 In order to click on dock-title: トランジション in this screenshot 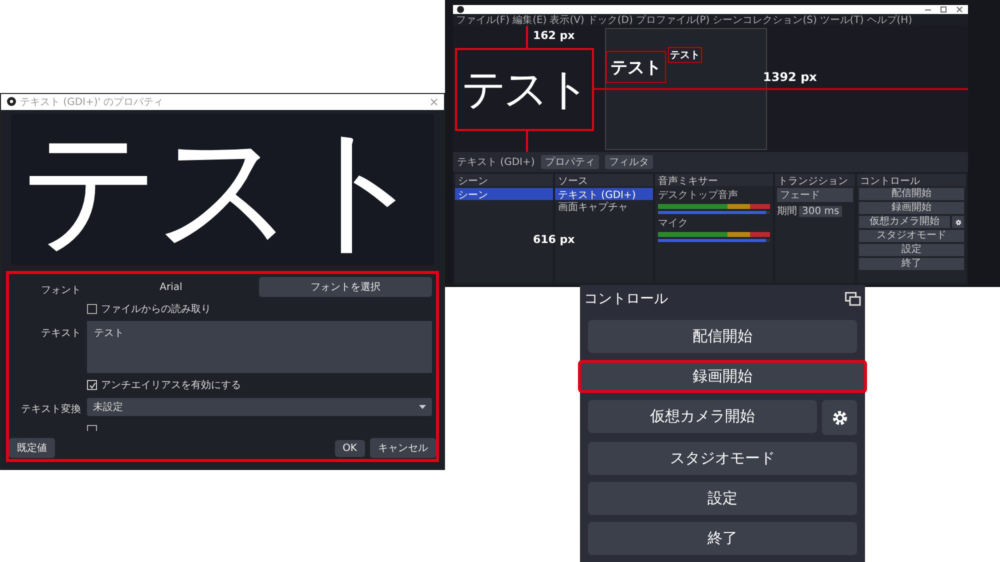, I will do `click(813, 181)`.